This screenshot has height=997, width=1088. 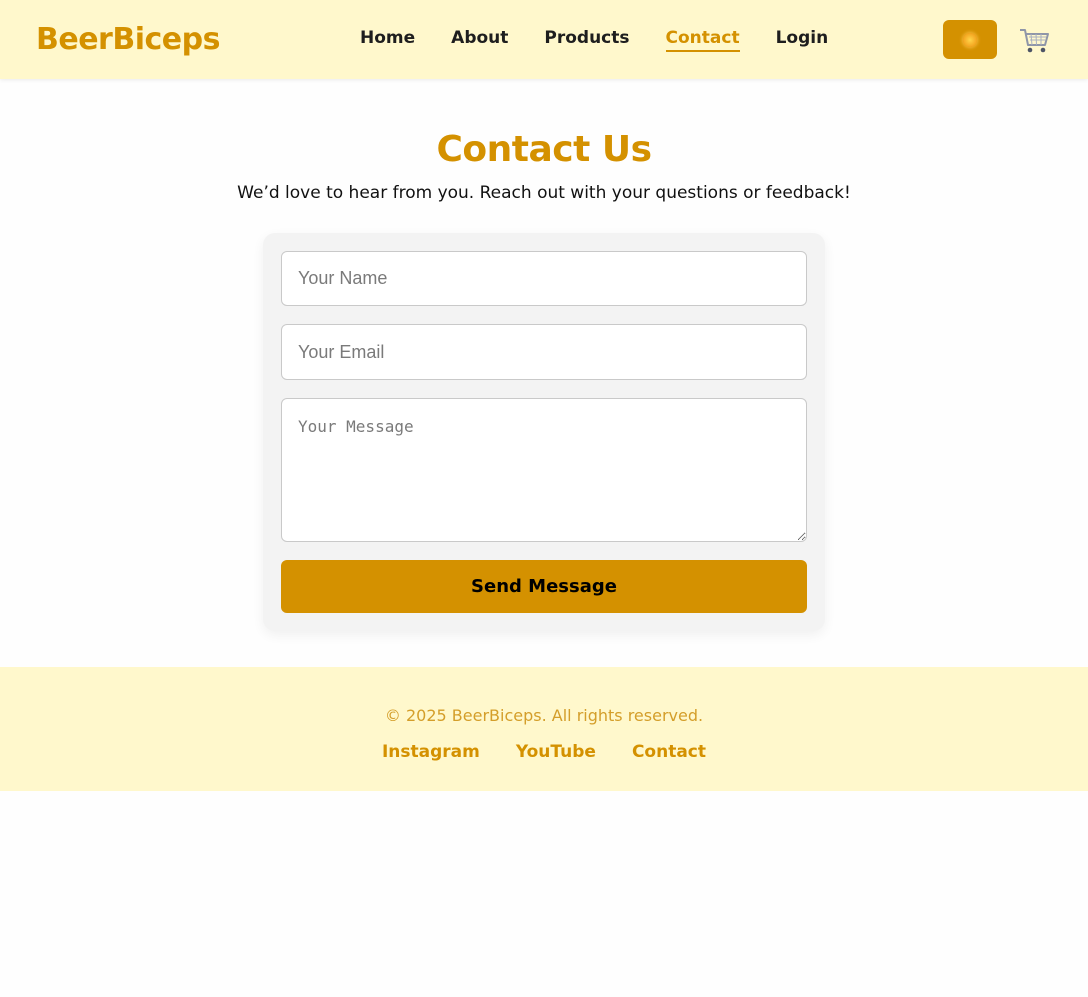 I want to click on message-textarea, so click(x=544, y=470).